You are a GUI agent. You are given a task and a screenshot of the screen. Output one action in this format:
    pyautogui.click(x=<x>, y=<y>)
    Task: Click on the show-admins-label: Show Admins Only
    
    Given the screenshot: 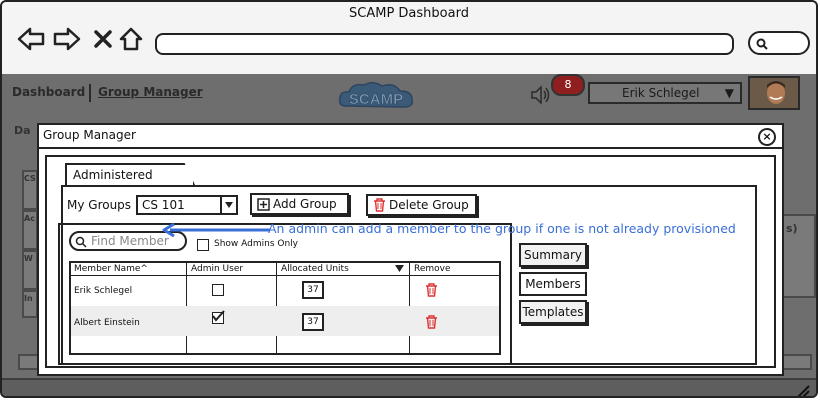 What is the action you would take?
    pyautogui.click(x=256, y=244)
    